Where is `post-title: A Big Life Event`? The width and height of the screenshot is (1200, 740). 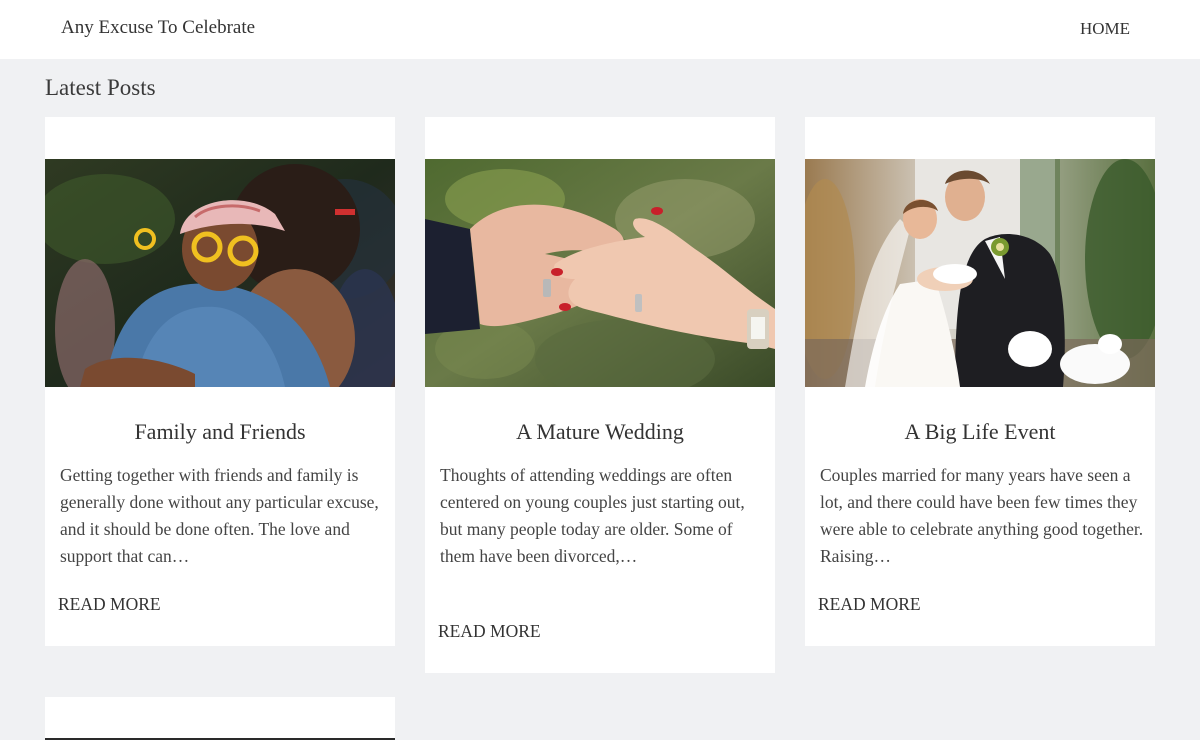
post-title: A Big Life Event is located at coordinates (980, 432).